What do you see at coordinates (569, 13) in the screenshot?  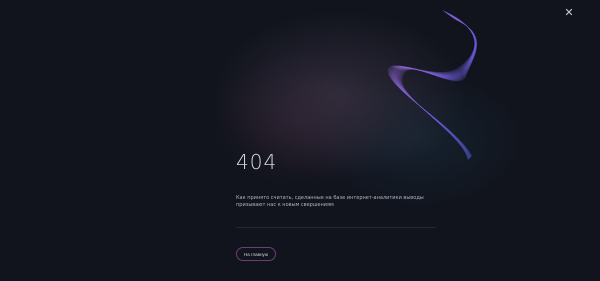 I see `close-icon: ✕` at bounding box center [569, 13].